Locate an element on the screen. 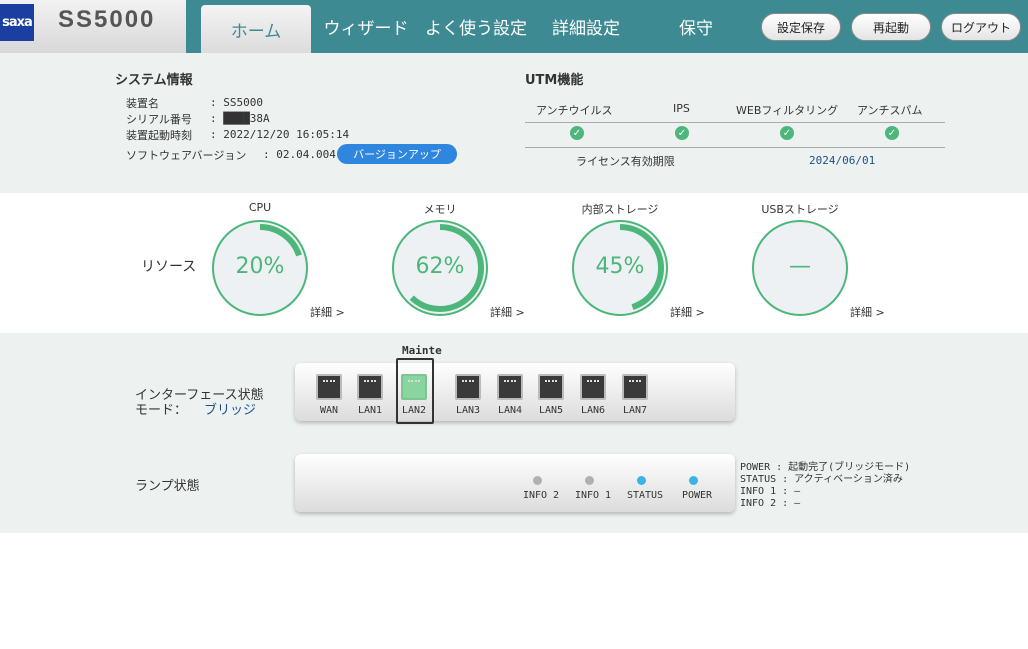 Image resolution: width=1028 pixels, height=649 pixels. system-info-title: システム情報 is located at coordinates (154, 80).